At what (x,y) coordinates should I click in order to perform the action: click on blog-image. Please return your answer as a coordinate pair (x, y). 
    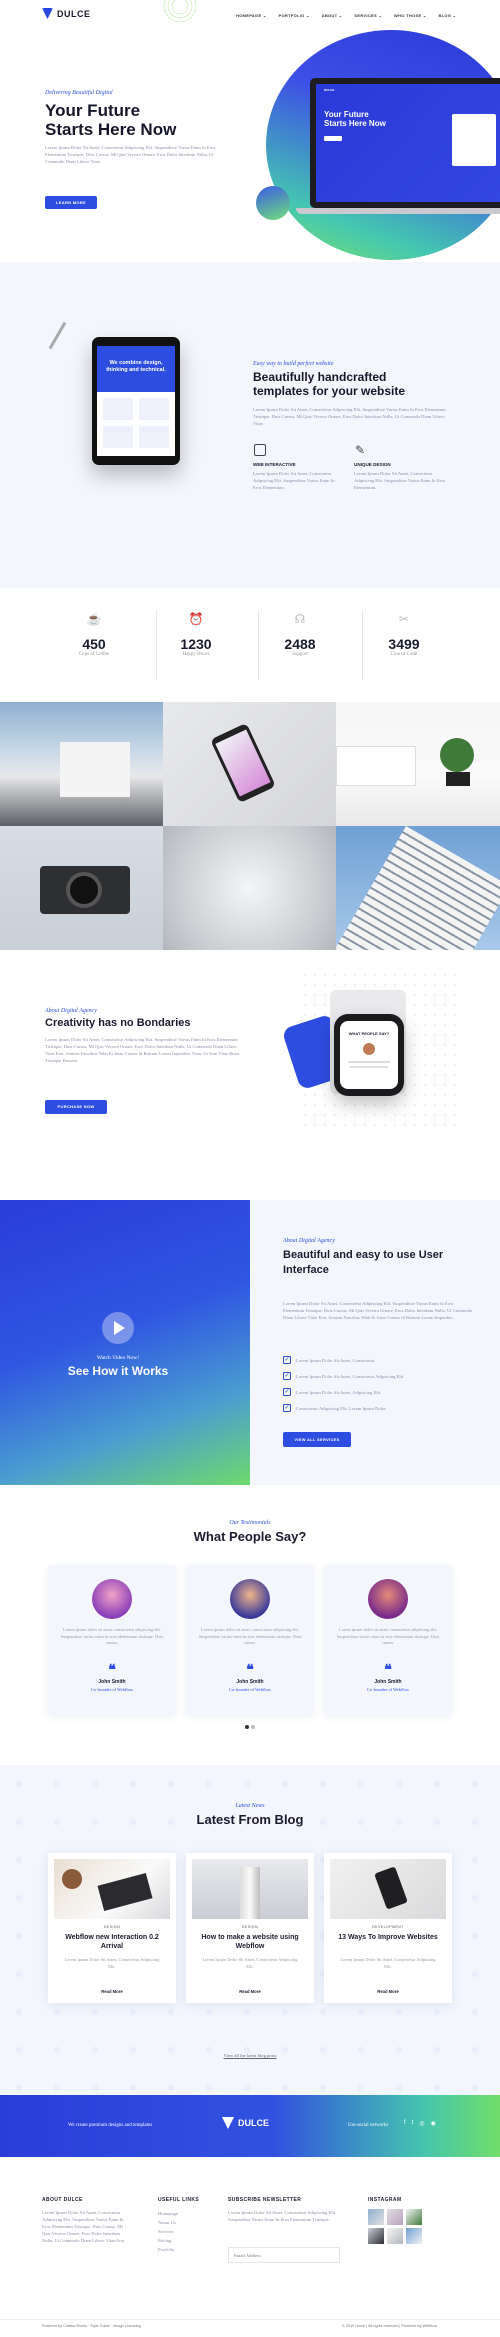
    Looking at the image, I should click on (112, 1889).